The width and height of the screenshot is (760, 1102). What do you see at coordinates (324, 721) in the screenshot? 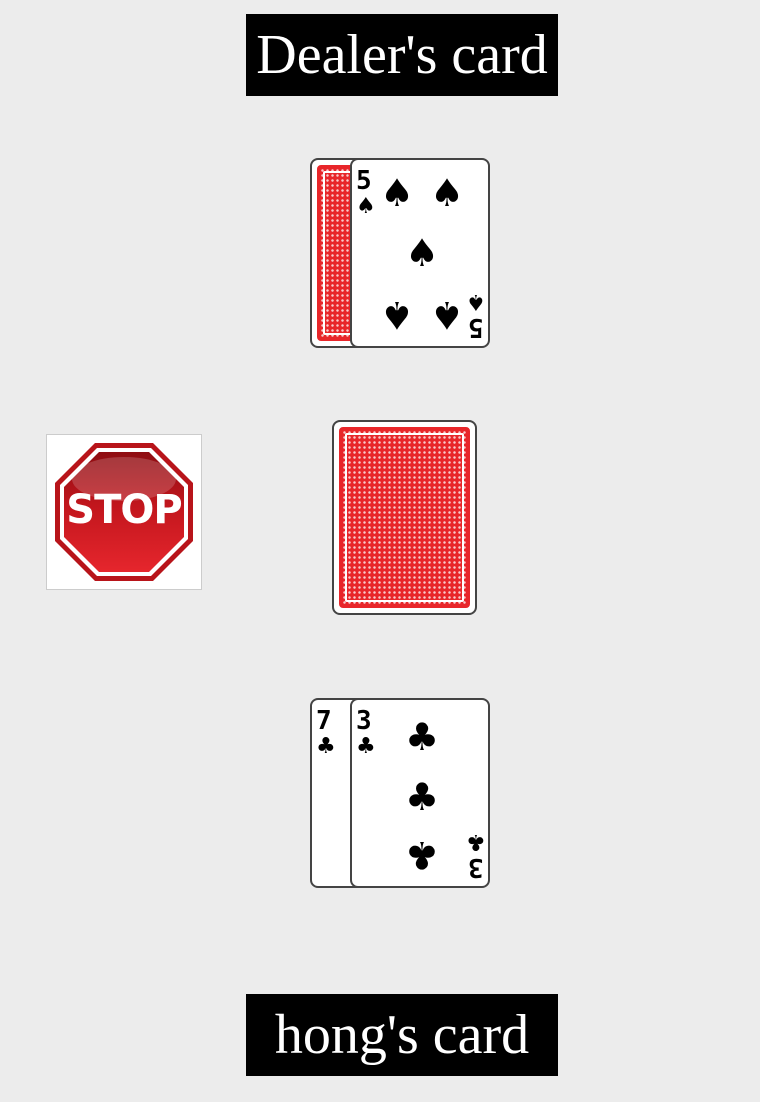
I see `card-rank: 7` at bounding box center [324, 721].